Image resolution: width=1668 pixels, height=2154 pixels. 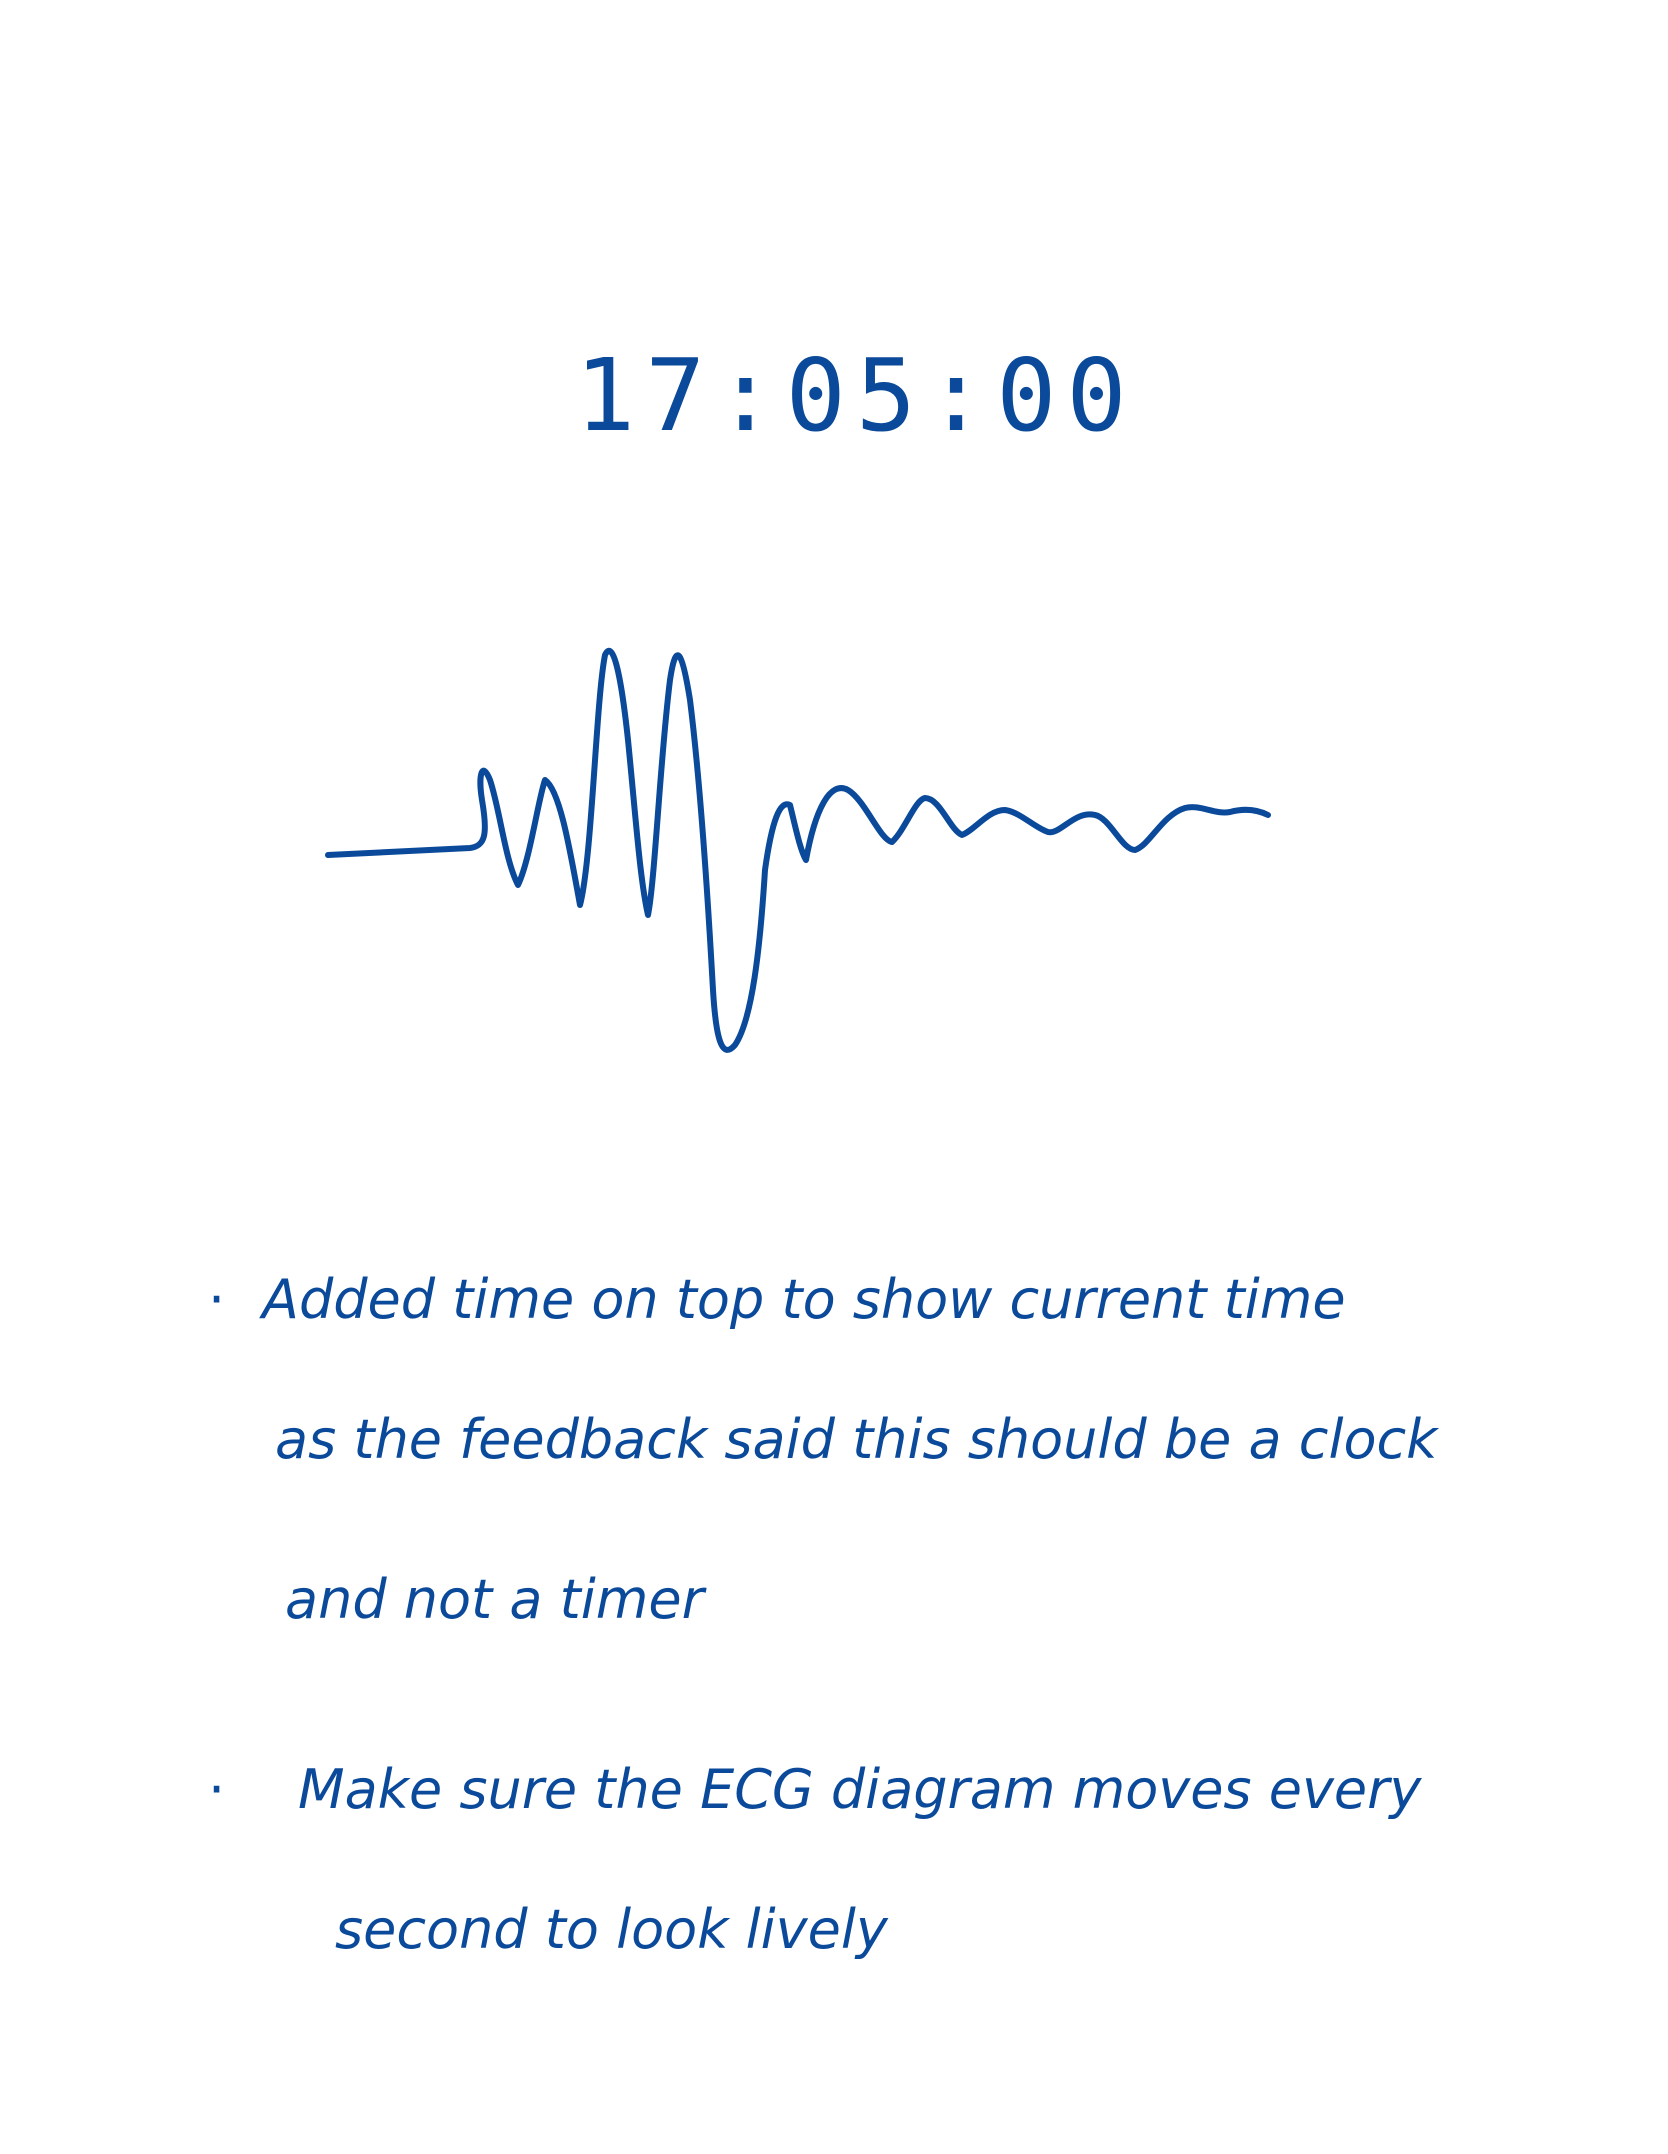 What do you see at coordinates (496, 1599) in the screenshot?
I see `note-1-line-3: and not a timer` at bounding box center [496, 1599].